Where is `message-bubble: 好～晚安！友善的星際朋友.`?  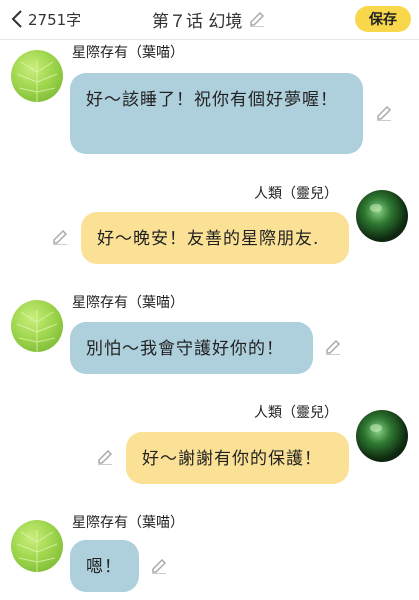
message-bubble: 好～晚安！友善的星際朋友. is located at coordinates (215, 238).